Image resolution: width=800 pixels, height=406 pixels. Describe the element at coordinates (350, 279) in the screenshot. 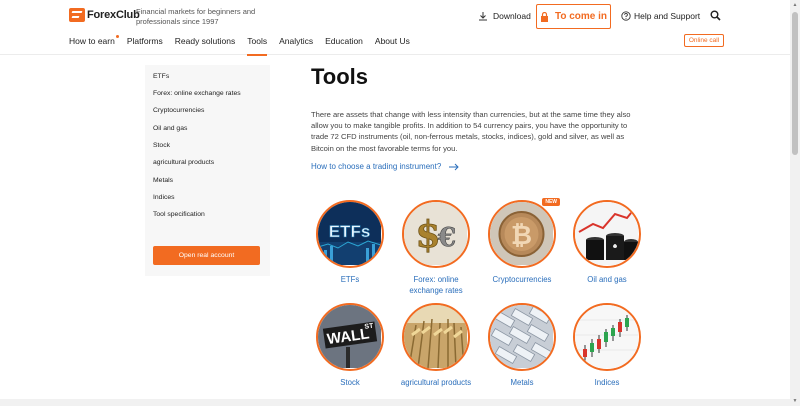

I see `tool-label: ETFs` at that location.